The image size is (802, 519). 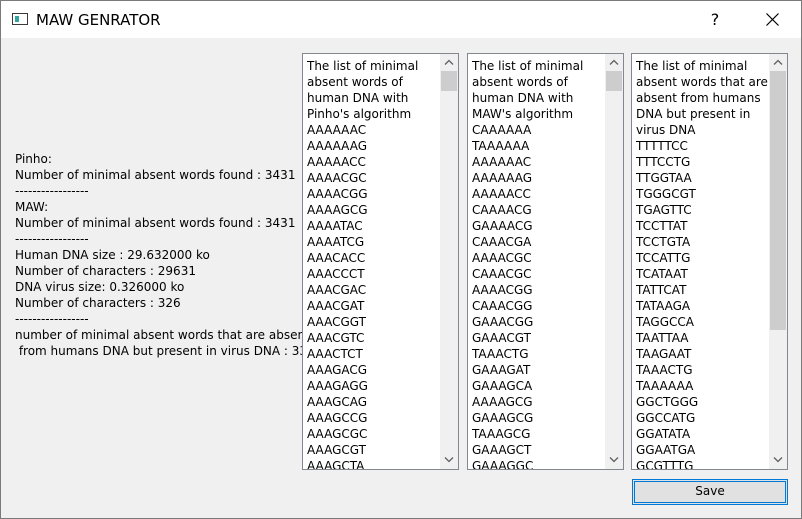 What do you see at coordinates (701, 258) in the screenshot?
I see `list-item: TCCATTG` at bounding box center [701, 258].